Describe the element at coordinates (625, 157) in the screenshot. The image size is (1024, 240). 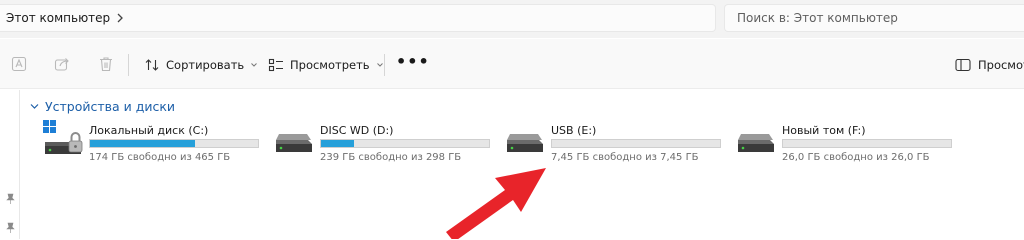
I see `drive-free-space: 7,45 ГБ свободно из 7,45 ГБ` at that location.